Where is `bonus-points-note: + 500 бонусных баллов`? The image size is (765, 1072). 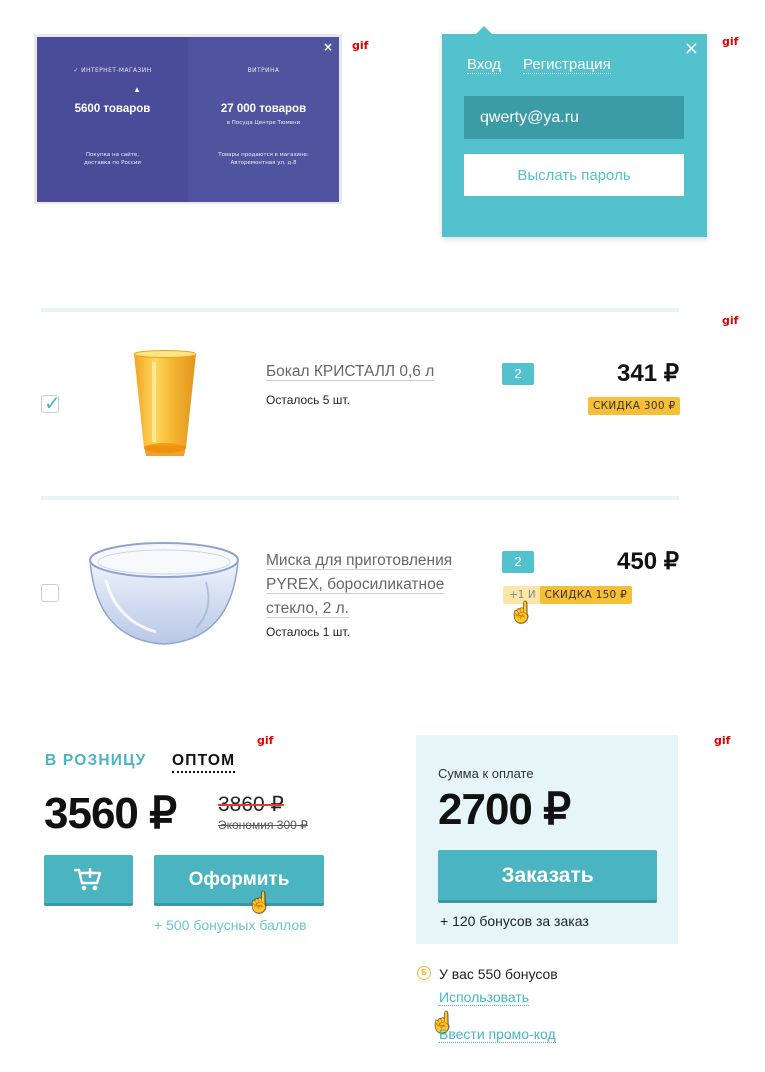 bonus-points-note: + 500 бонусных баллов is located at coordinates (230, 925).